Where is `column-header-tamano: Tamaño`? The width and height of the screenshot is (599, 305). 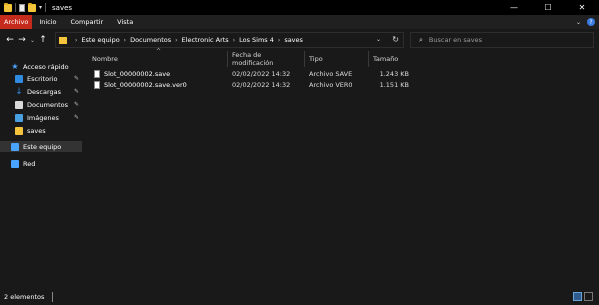 column-header-tamano: Tamaño is located at coordinates (391, 59).